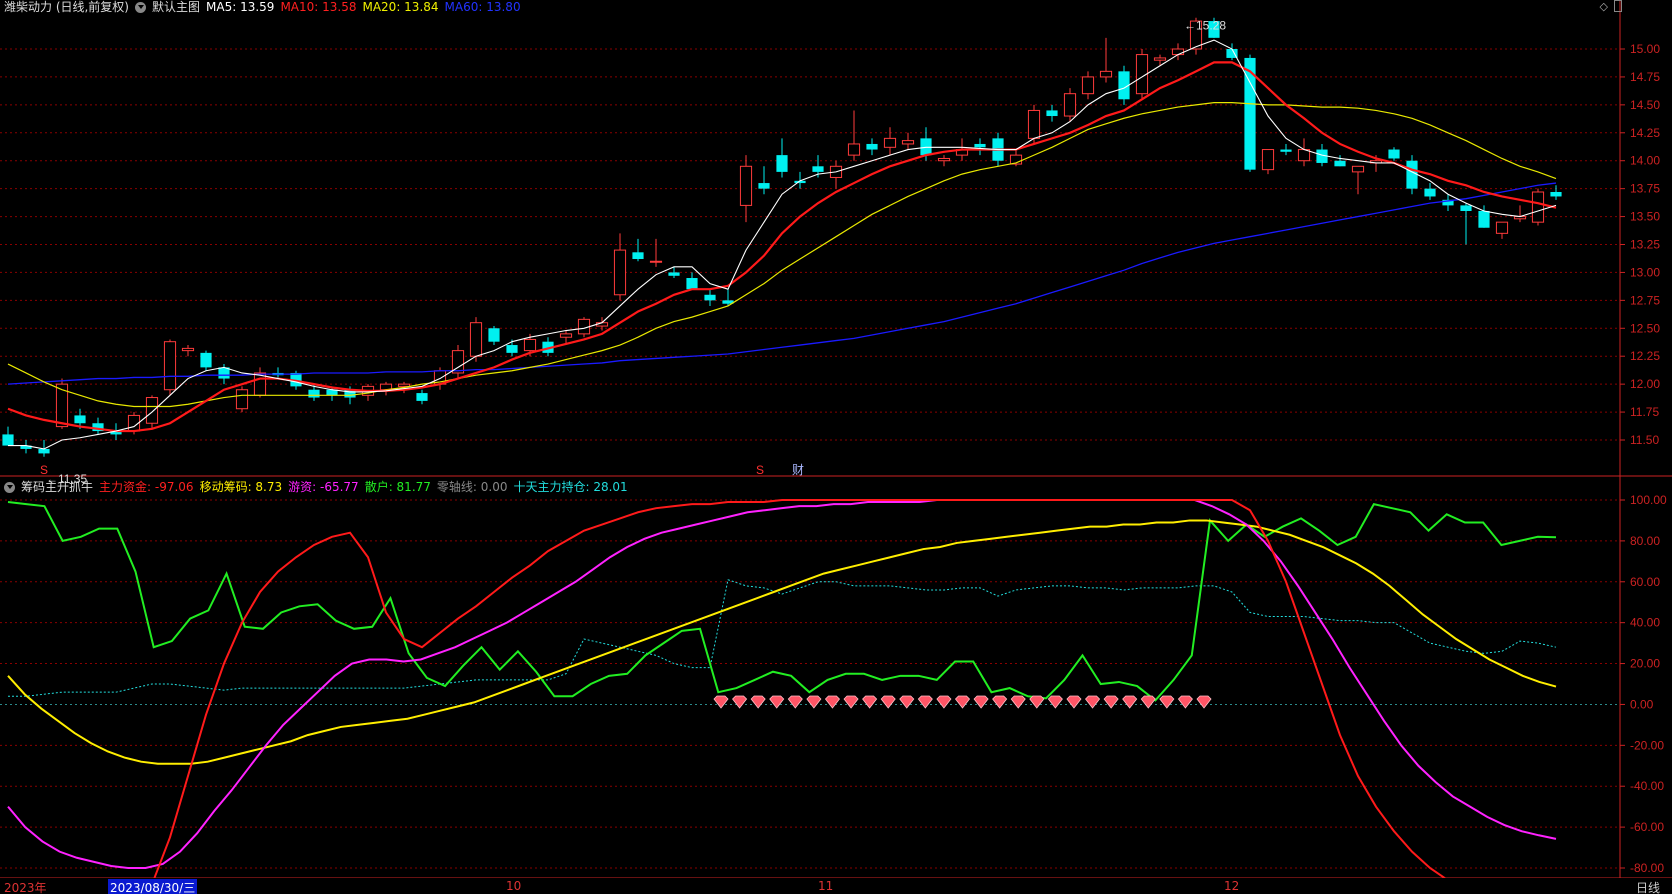 This screenshot has height=894, width=1672. What do you see at coordinates (323, 487) in the screenshot?
I see `hot-money-label: 游资: -65.77` at bounding box center [323, 487].